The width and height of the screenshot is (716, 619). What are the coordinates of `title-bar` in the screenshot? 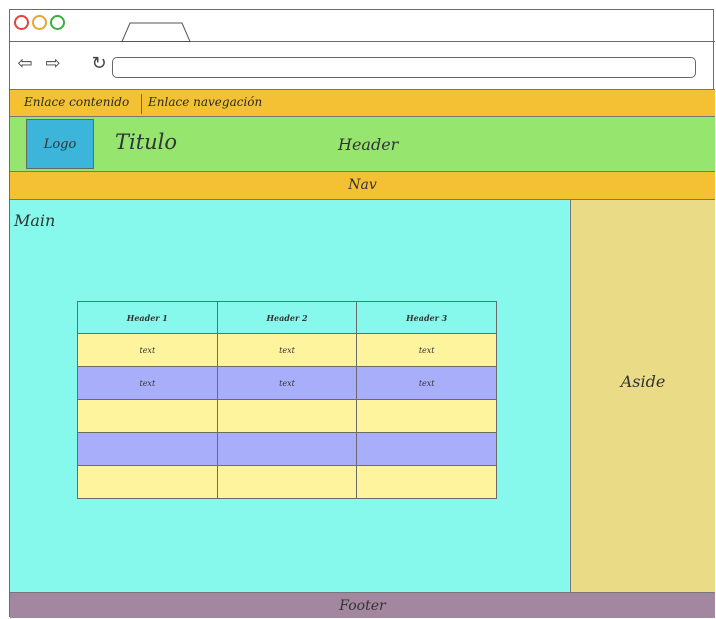 It's located at (362, 26).